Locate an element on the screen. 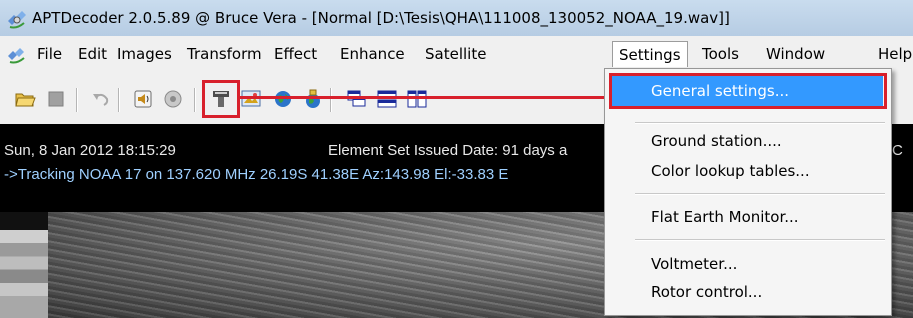  menu-settings: Settings is located at coordinates (650, 54).